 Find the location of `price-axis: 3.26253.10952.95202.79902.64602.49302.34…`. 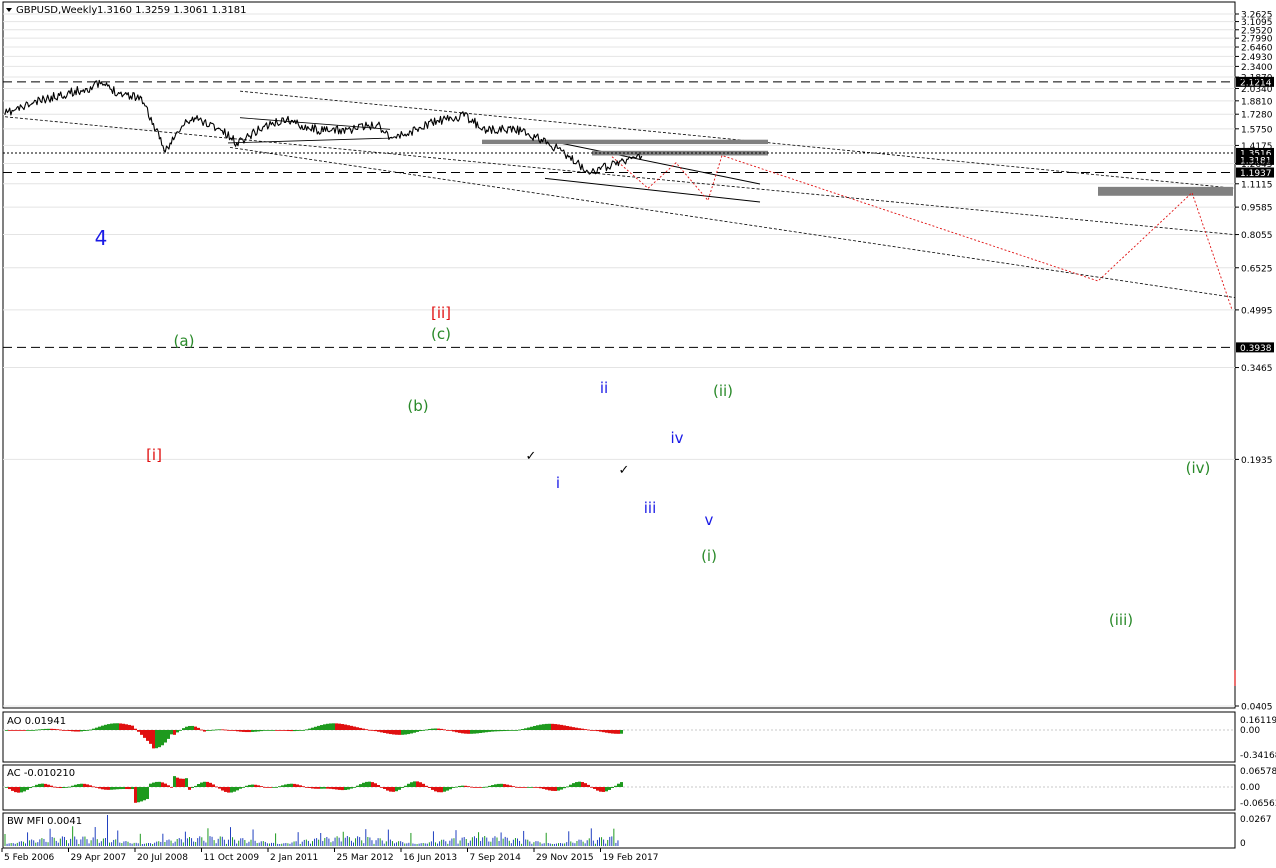

price-axis: 3.26253.10952.95202.79902.64602.49302.34… is located at coordinates (1254, 362).